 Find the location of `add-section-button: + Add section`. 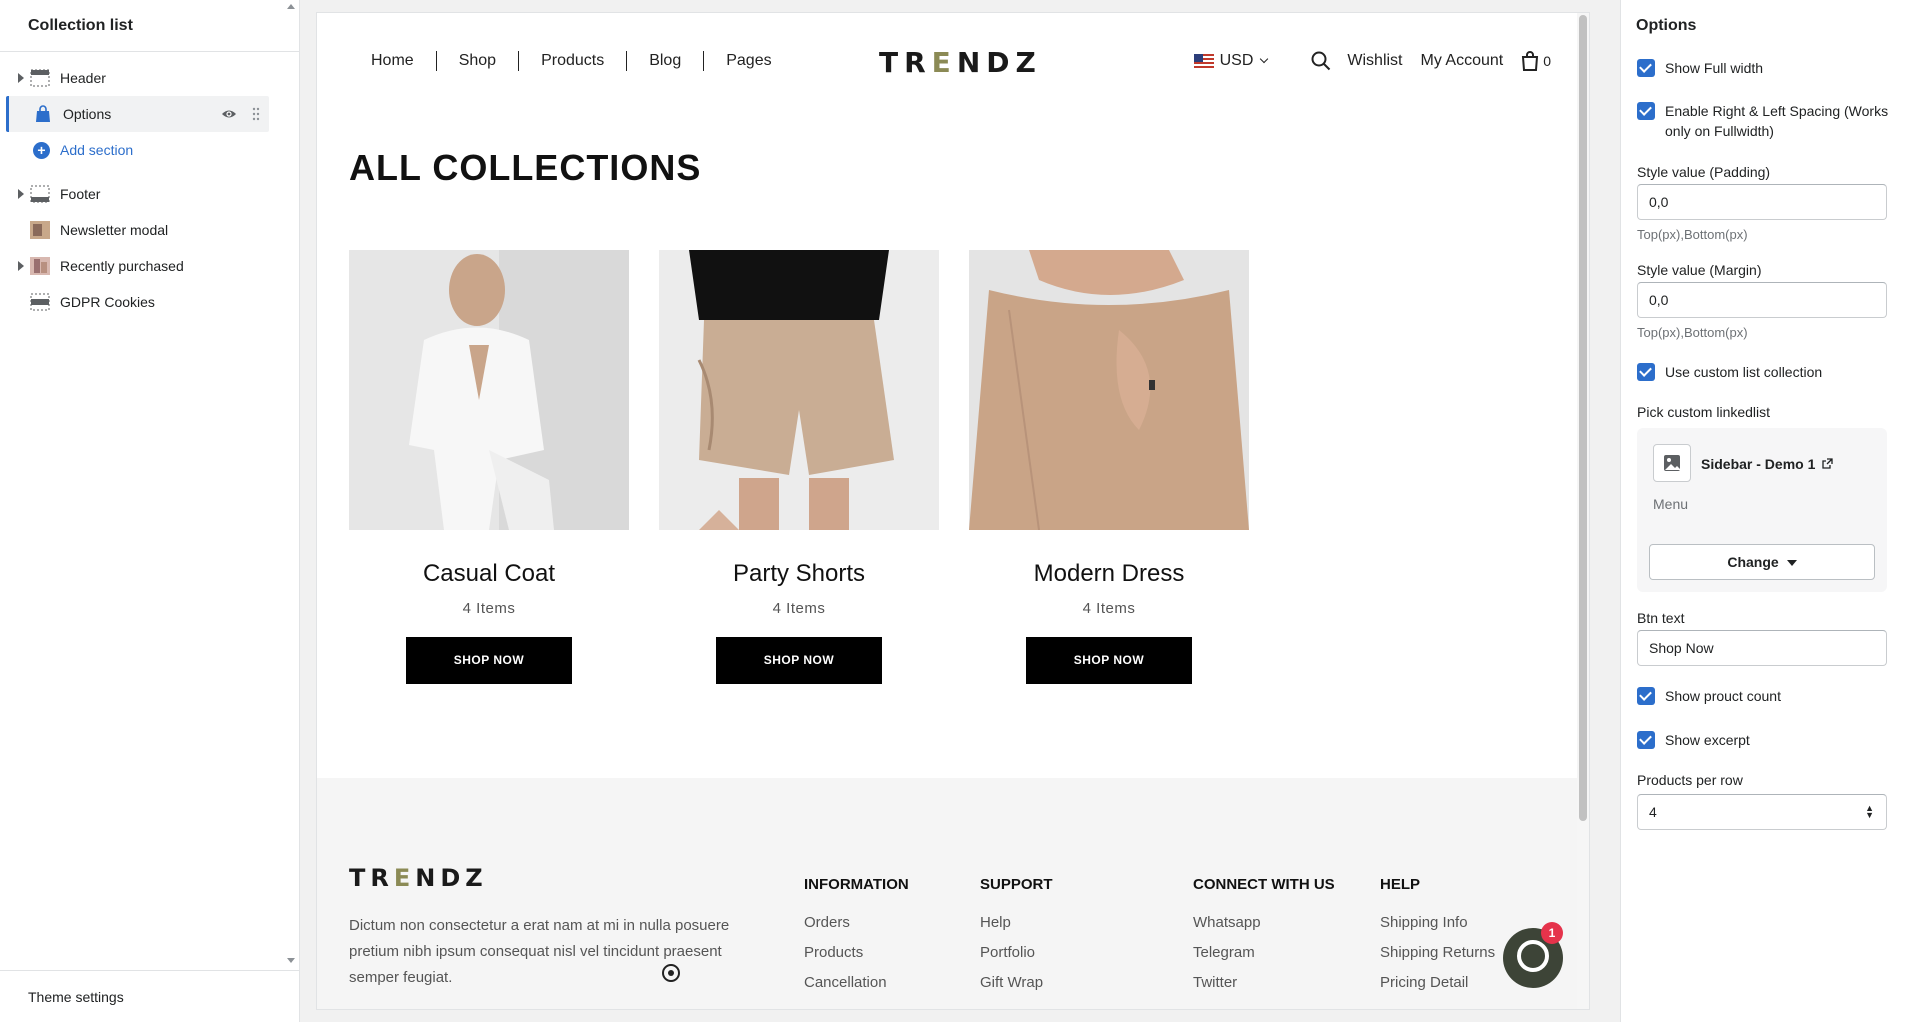

add-section-button: + Add section is located at coordinates (149, 150).